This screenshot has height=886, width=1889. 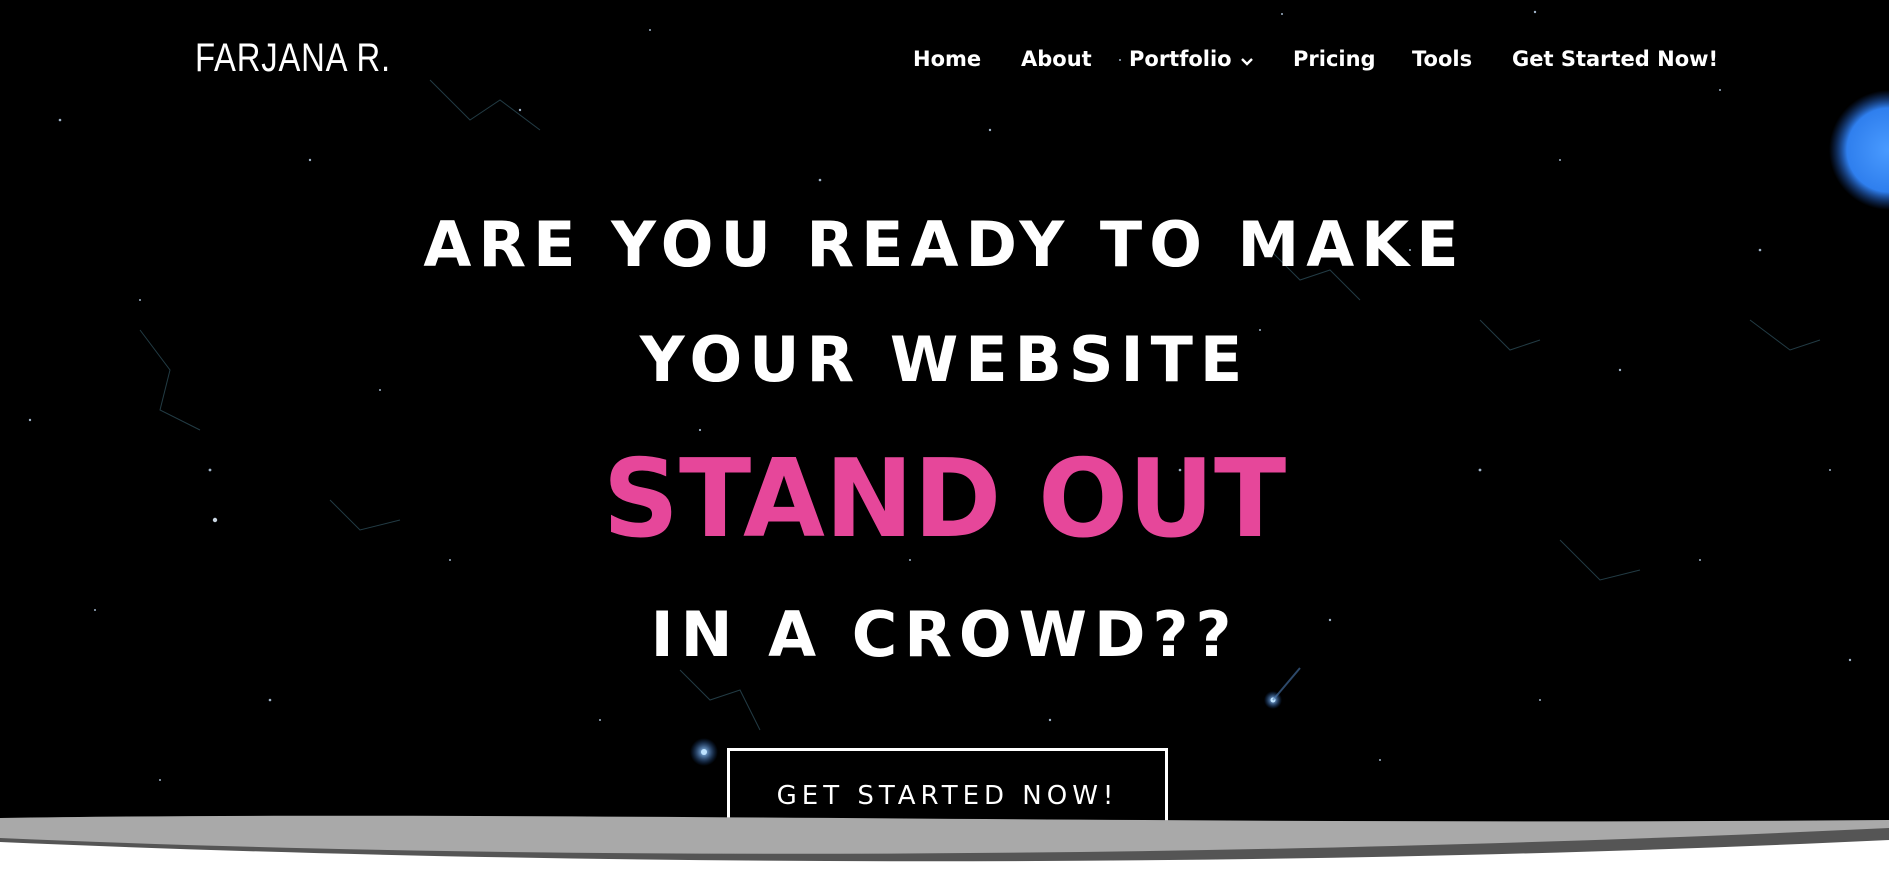 What do you see at coordinates (1247, 60) in the screenshot?
I see `chevron-down-icon` at bounding box center [1247, 60].